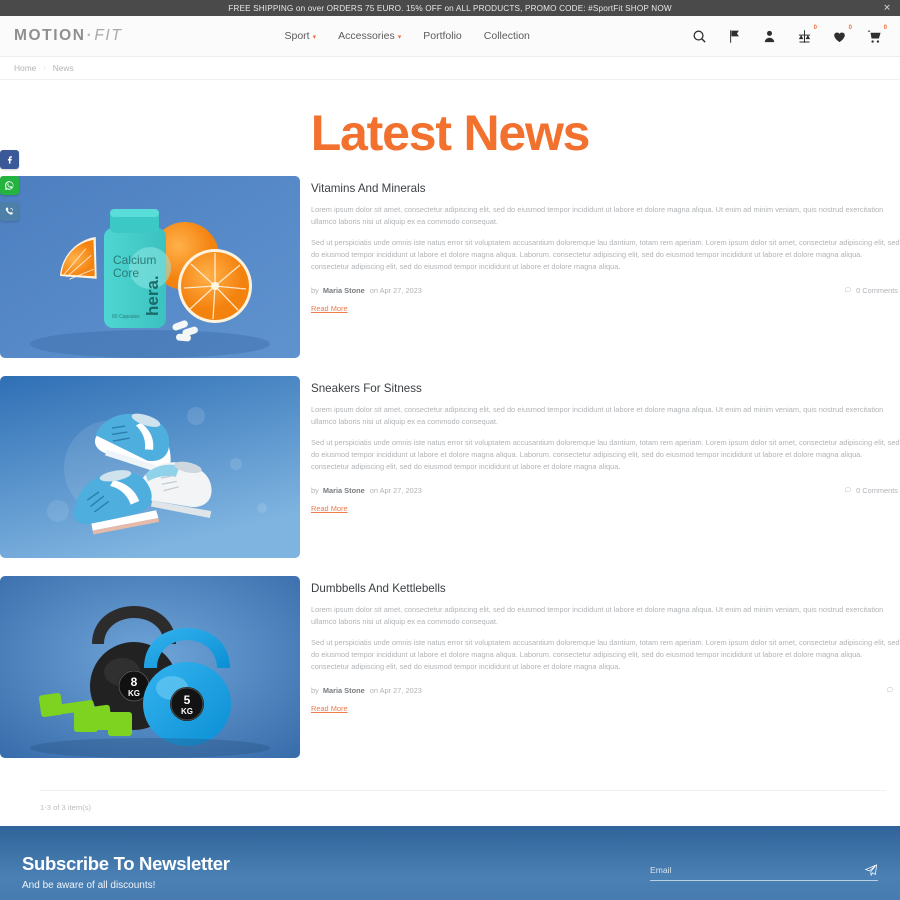  Describe the element at coordinates (126, 863) in the screenshot. I see `newsletter-title: Subscribe To Newsletter` at that location.